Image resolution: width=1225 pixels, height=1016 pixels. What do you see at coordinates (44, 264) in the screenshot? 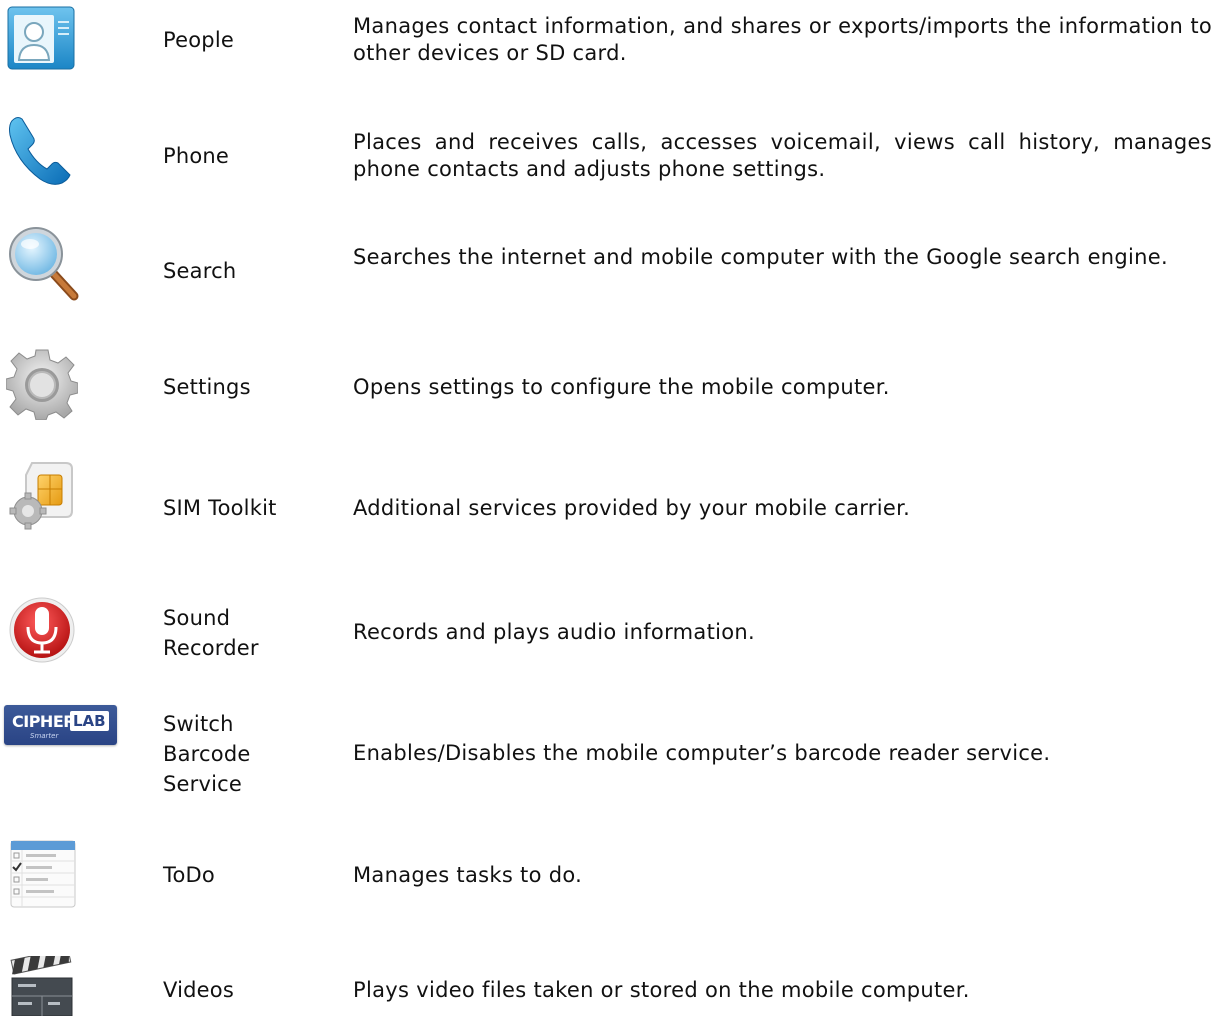
I see `magnifier-icon` at bounding box center [44, 264].